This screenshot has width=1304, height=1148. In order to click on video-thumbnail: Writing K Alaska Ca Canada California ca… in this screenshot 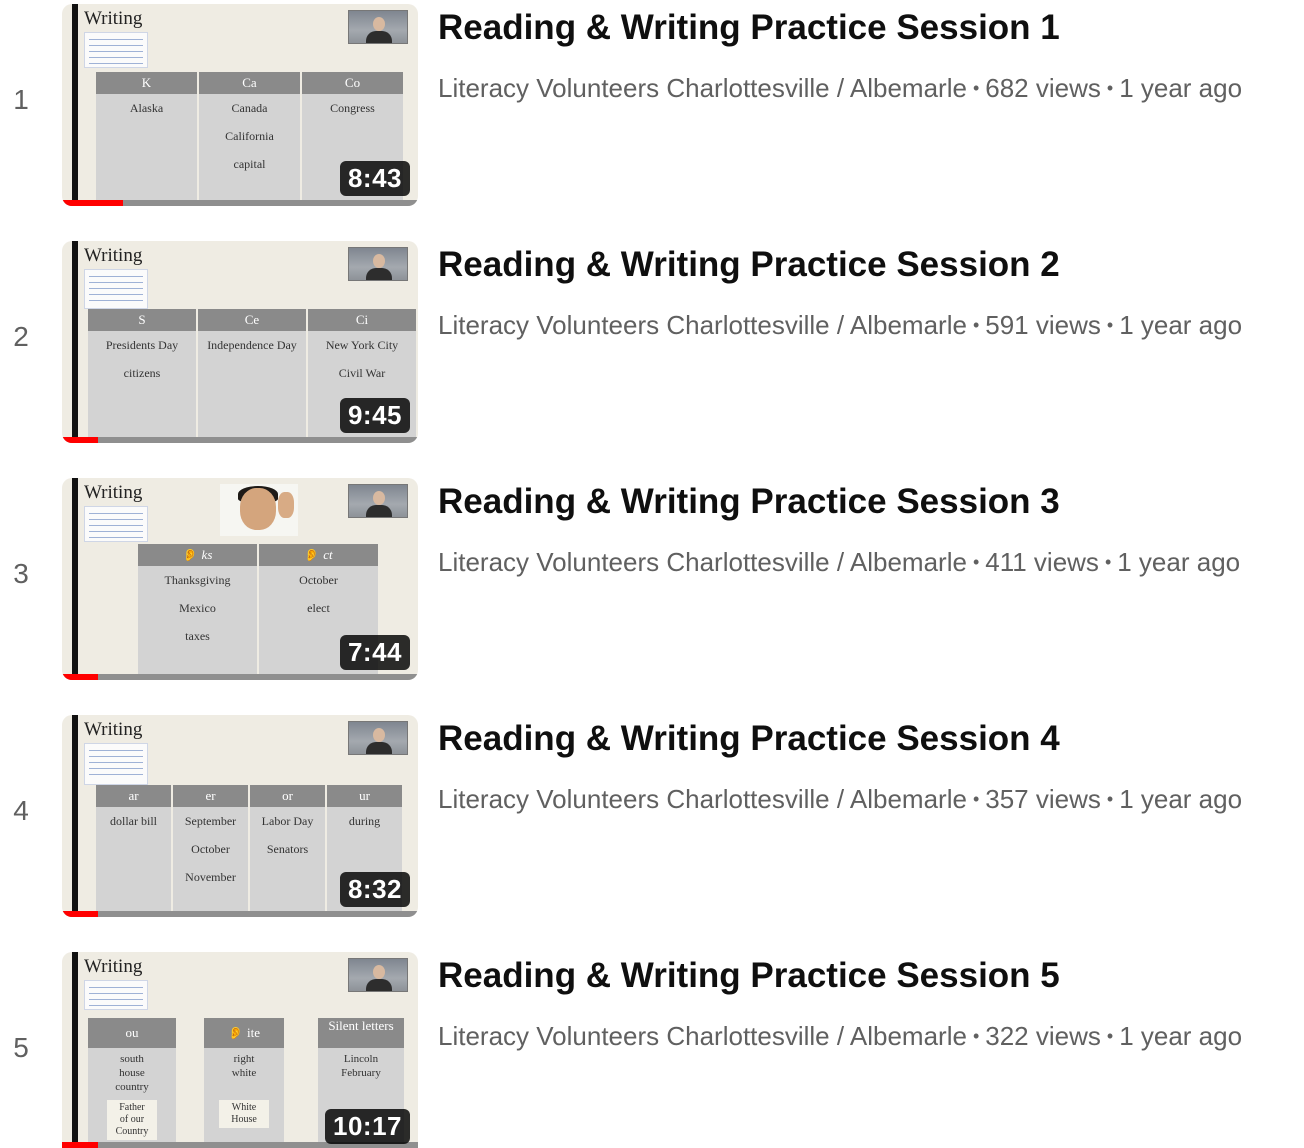, I will do `click(240, 105)`.